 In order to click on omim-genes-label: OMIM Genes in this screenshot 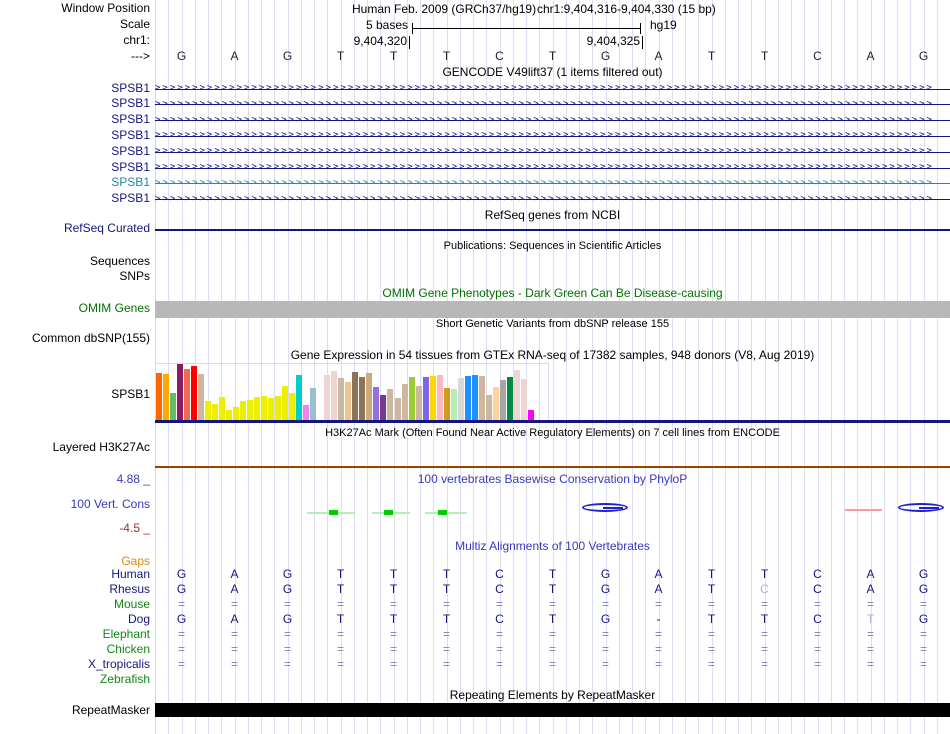, I will do `click(75, 308)`.